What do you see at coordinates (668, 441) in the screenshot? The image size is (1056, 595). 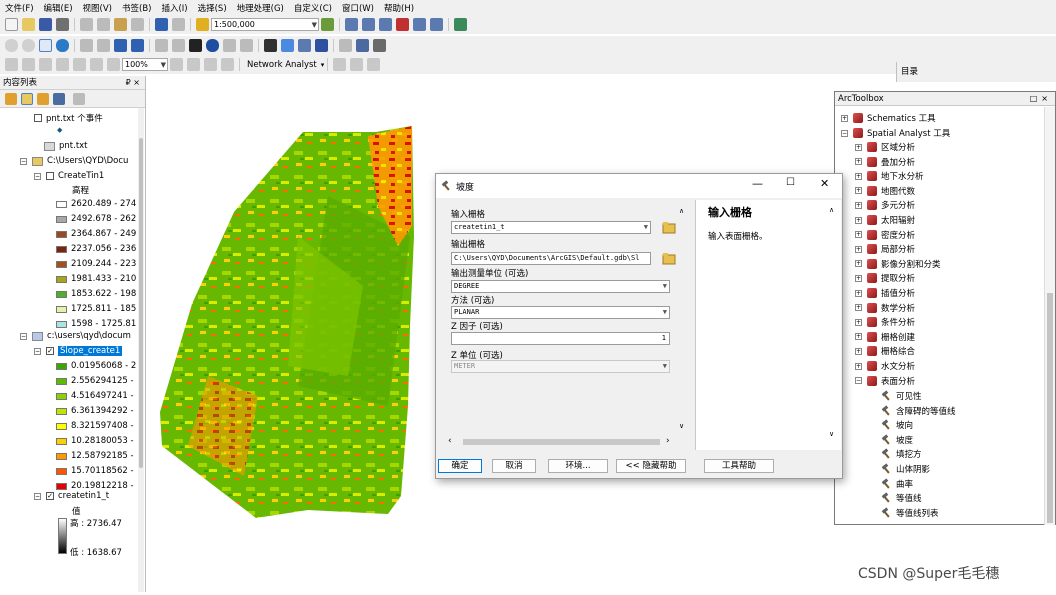 I see `scroll-right-icon: ›` at bounding box center [668, 441].